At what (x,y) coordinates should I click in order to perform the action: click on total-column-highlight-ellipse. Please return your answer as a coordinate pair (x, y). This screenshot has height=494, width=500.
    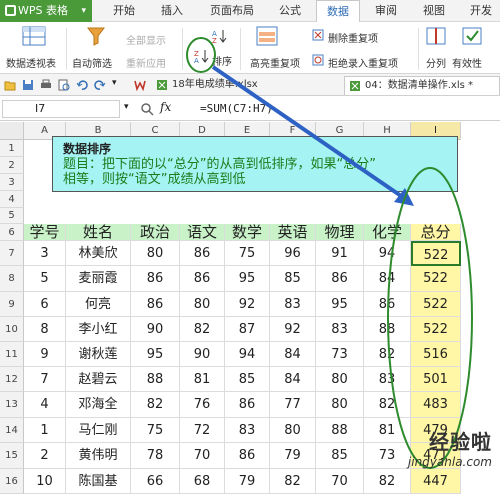
    Looking at the image, I should click on (430, 318).